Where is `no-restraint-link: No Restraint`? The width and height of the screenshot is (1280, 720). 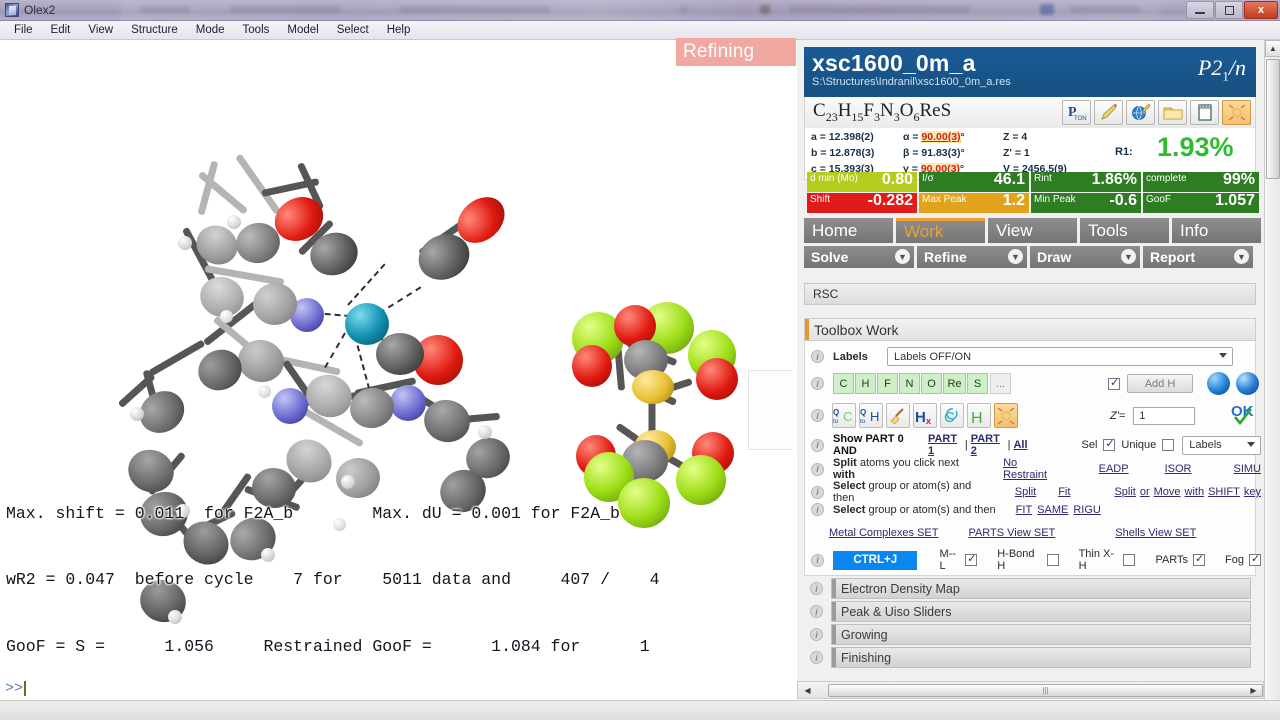 no-restraint-link: No Restraint is located at coordinates (1032, 469).